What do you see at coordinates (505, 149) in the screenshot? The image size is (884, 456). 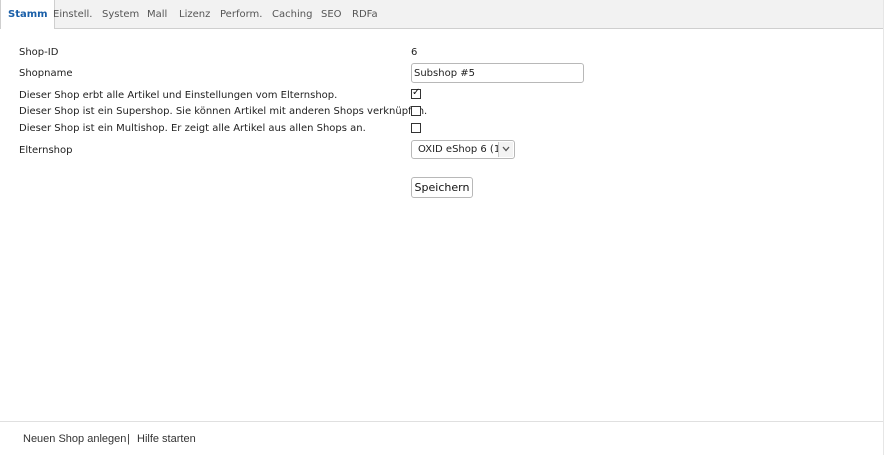 I see `chevron-down-icon` at bounding box center [505, 149].